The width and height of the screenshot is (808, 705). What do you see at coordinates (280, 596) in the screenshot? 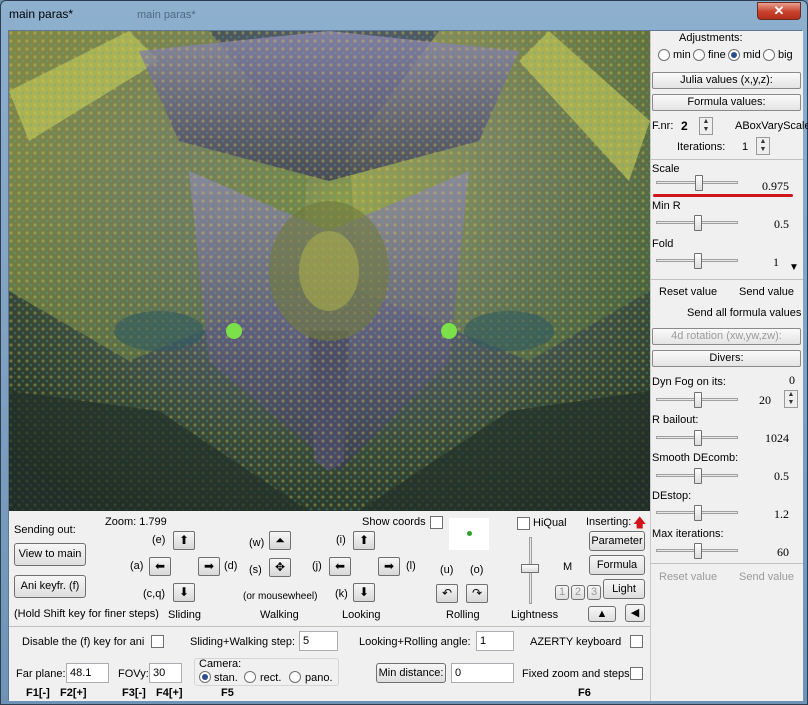
I see `mousewheel-hint: (or mousewheel)` at bounding box center [280, 596].